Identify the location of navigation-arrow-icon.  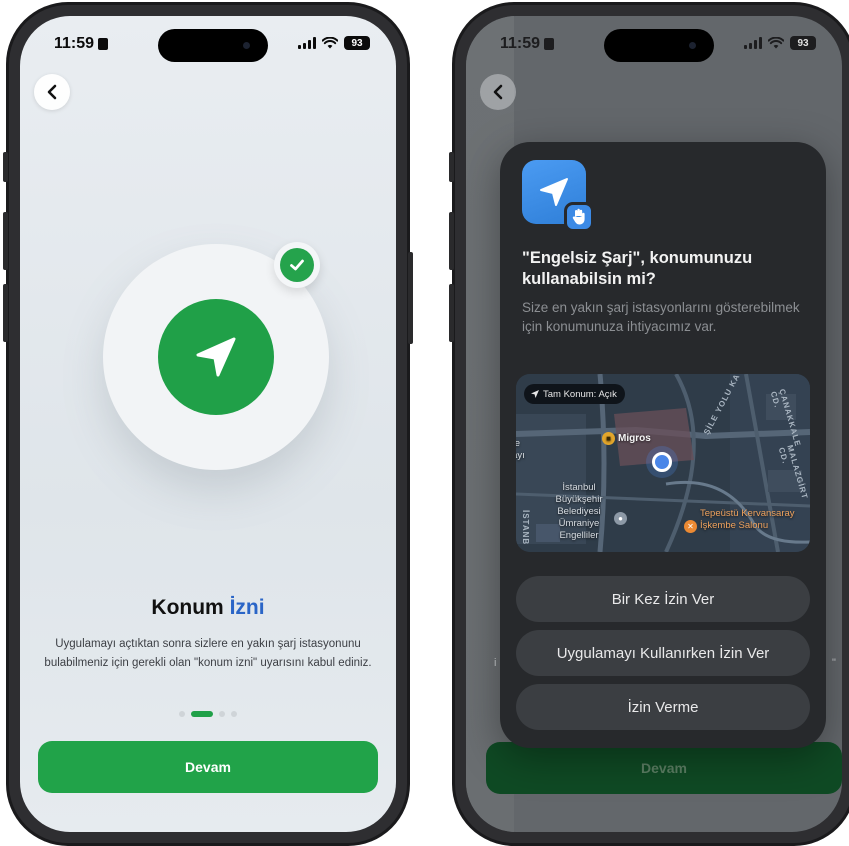
(216, 357).